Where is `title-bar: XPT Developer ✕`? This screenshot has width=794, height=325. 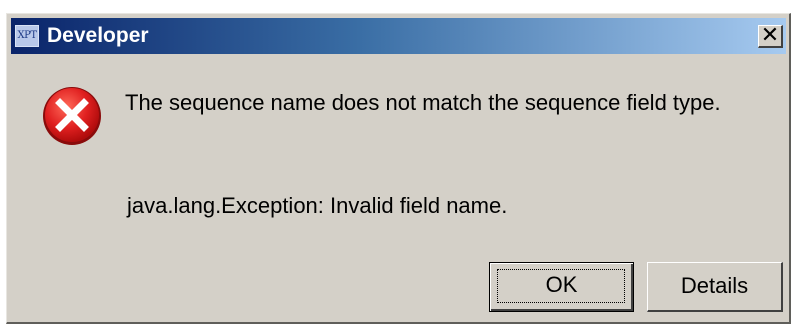
title-bar: XPT Developer ✕ is located at coordinates (398, 36).